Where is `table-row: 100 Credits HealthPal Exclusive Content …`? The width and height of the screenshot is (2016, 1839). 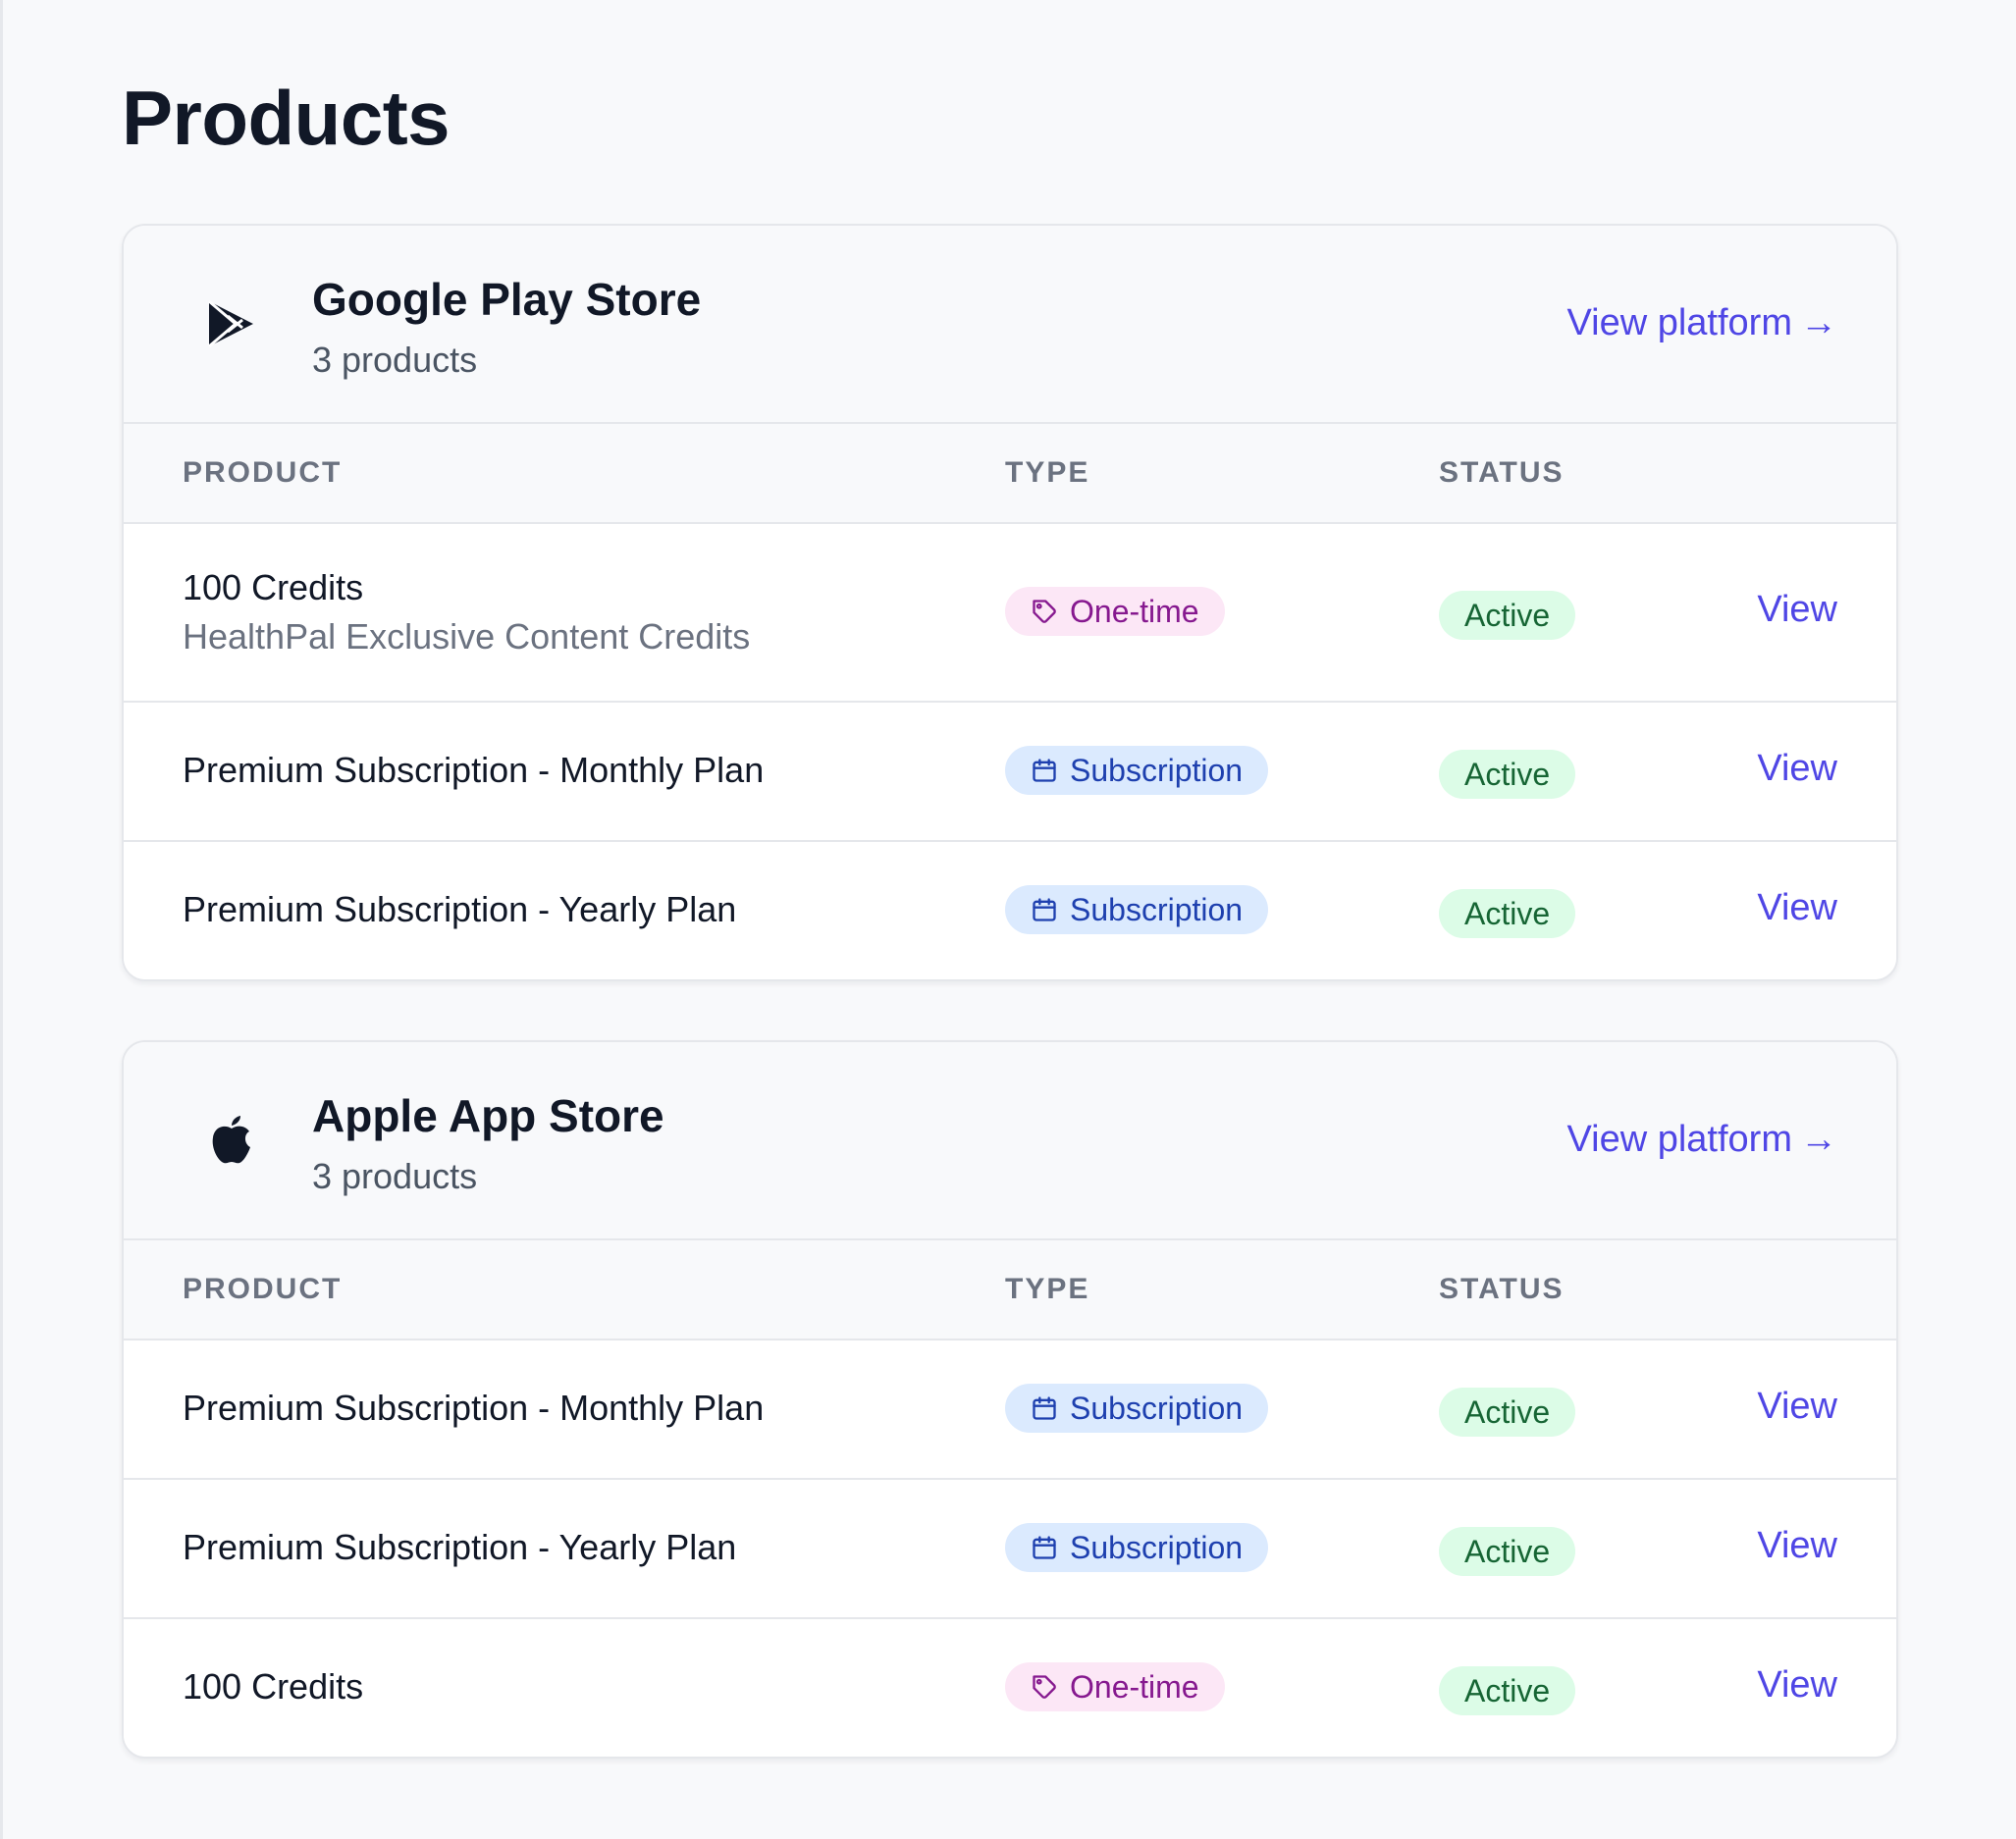
table-row: 100 Credits HealthPal Exclusive Content … is located at coordinates (1010, 613).